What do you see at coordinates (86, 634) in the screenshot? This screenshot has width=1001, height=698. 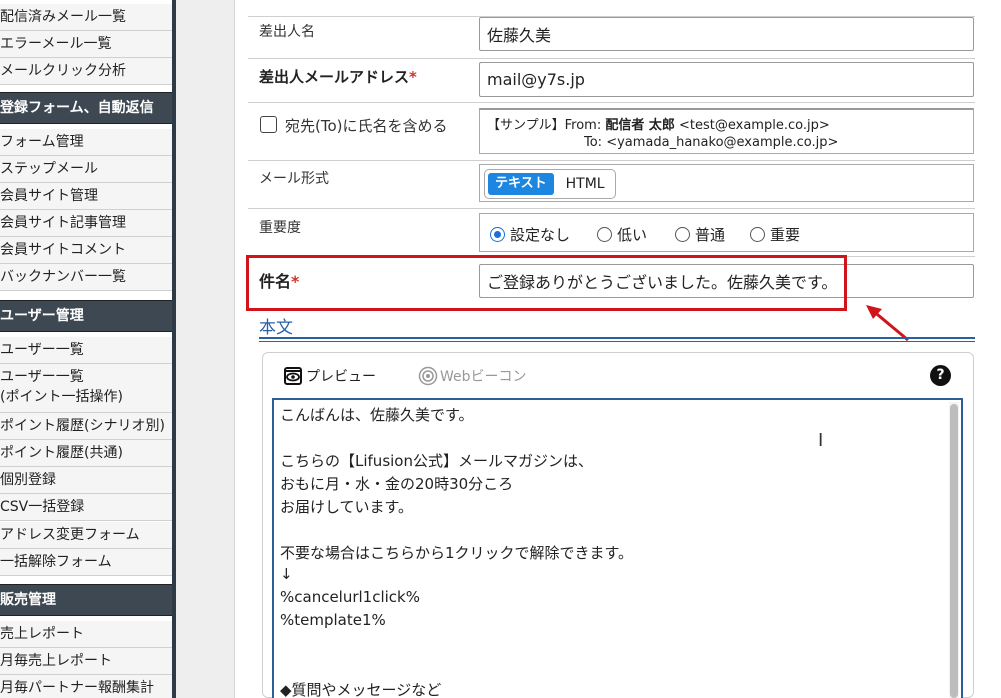 I see `sidebar-item-sales-report: 売上レポート` at bounding box center [86, 634].